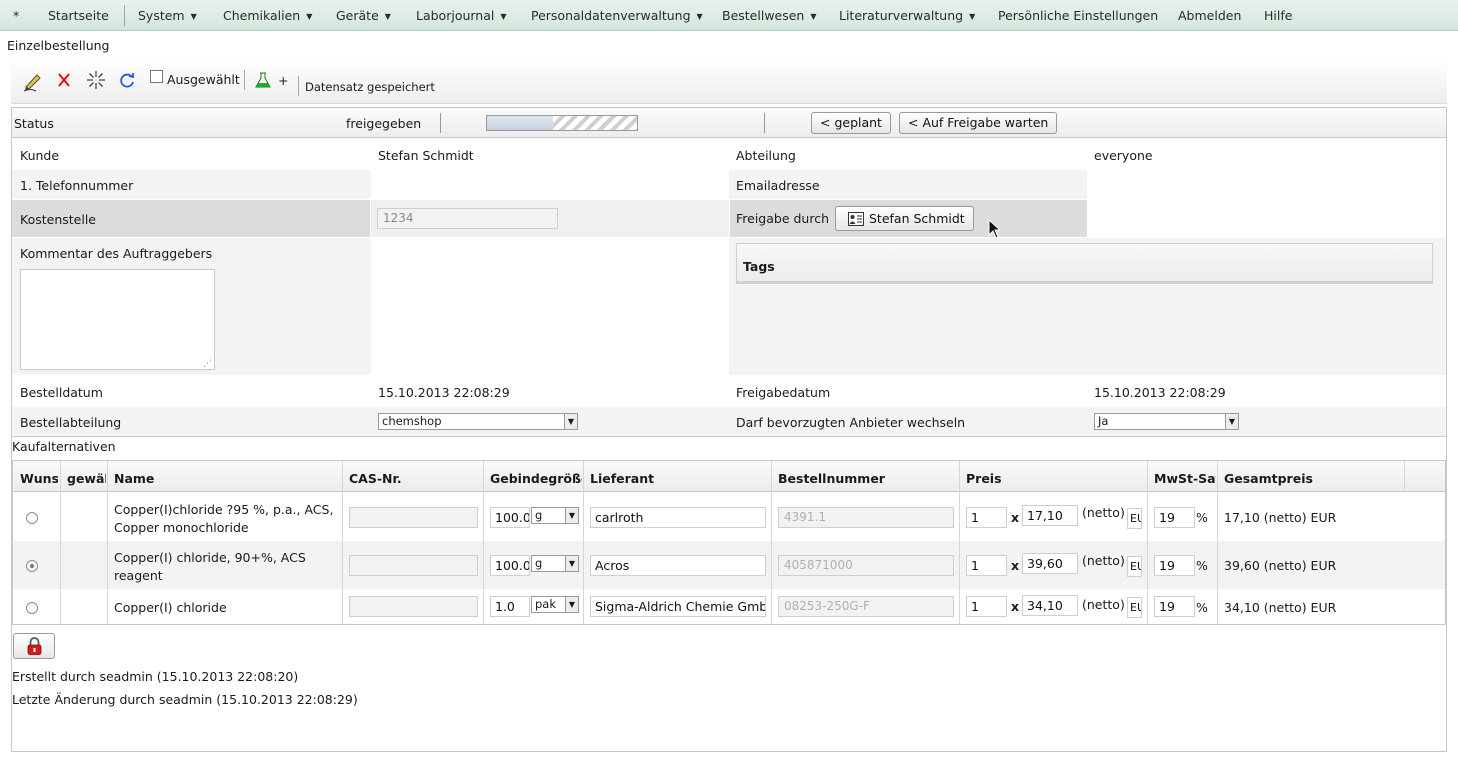  Describe the element at coordinates (759, 266) in the screenshot. I see `tags-label: Tags` at that location.